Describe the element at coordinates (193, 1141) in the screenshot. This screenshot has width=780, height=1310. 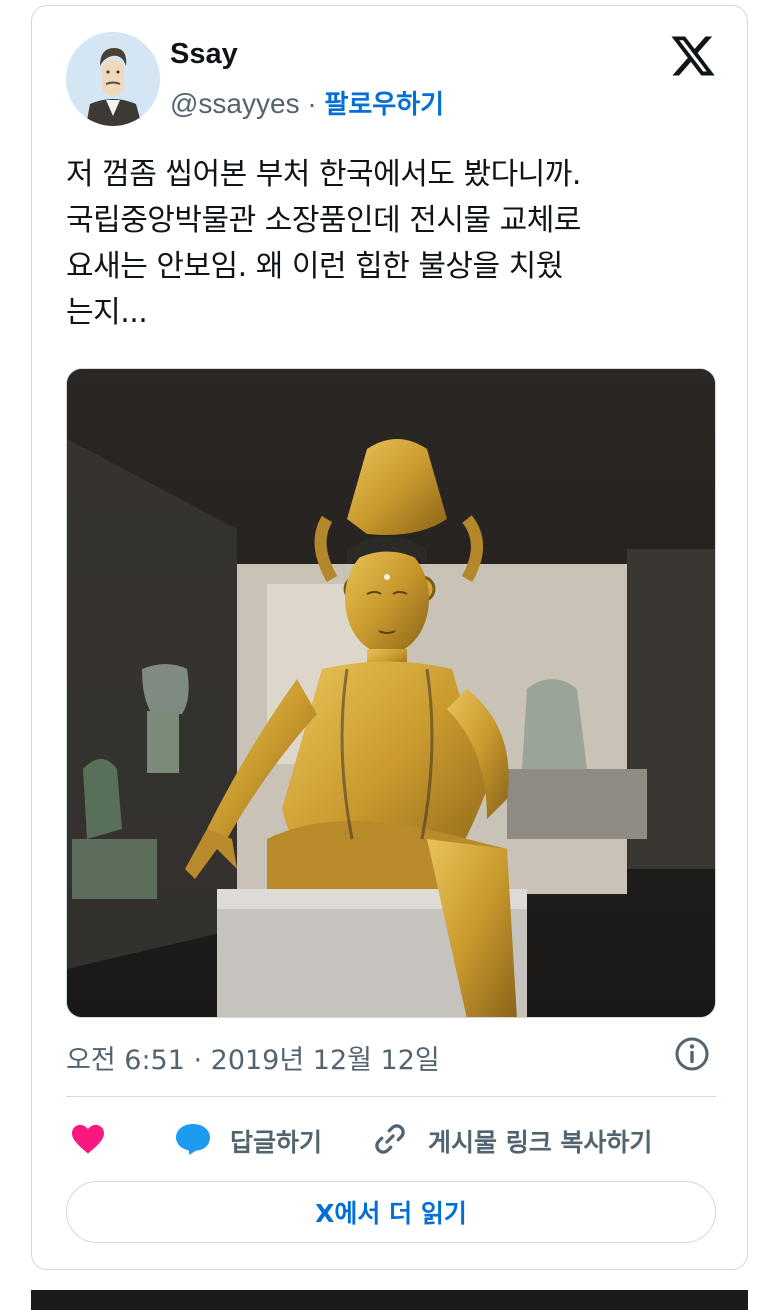
I see `speech-bubble-icon` at that location.